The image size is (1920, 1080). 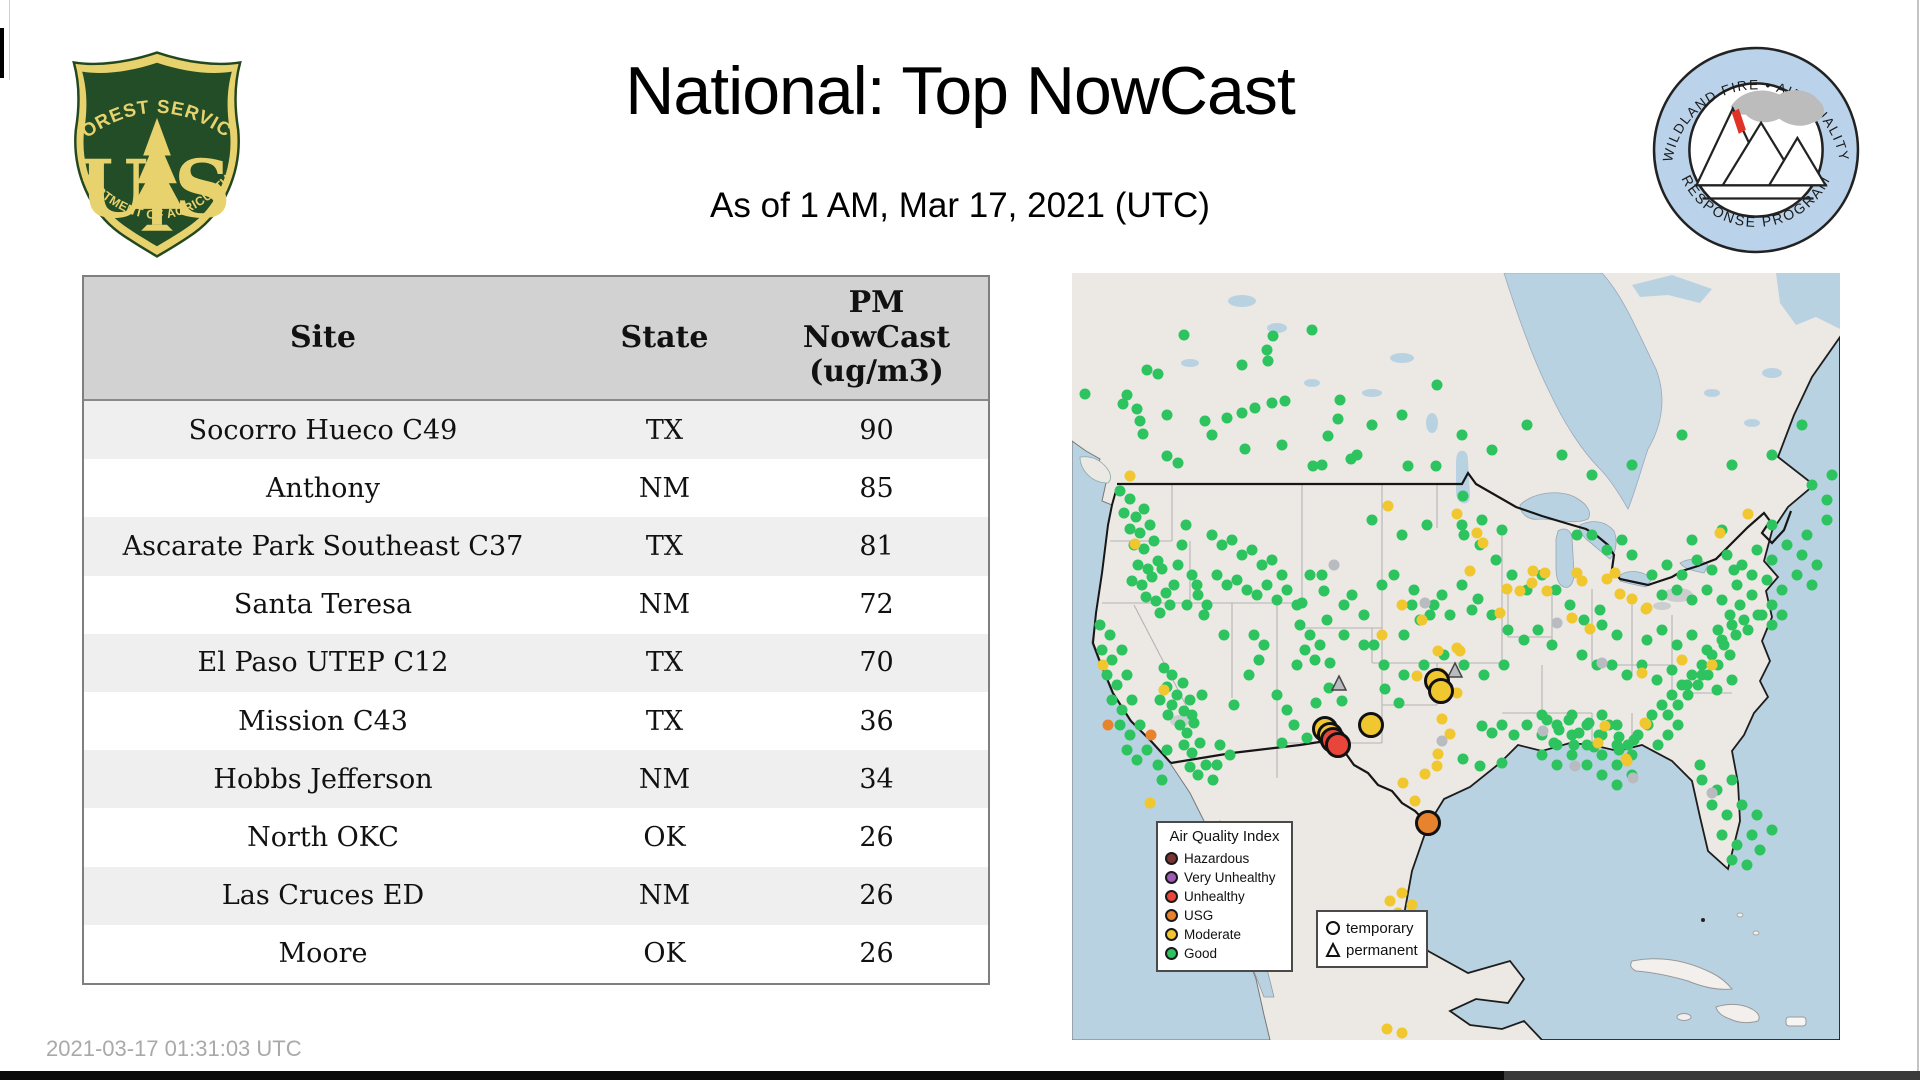 I want to click on state-cell: TX, so click(x=664, y=663).